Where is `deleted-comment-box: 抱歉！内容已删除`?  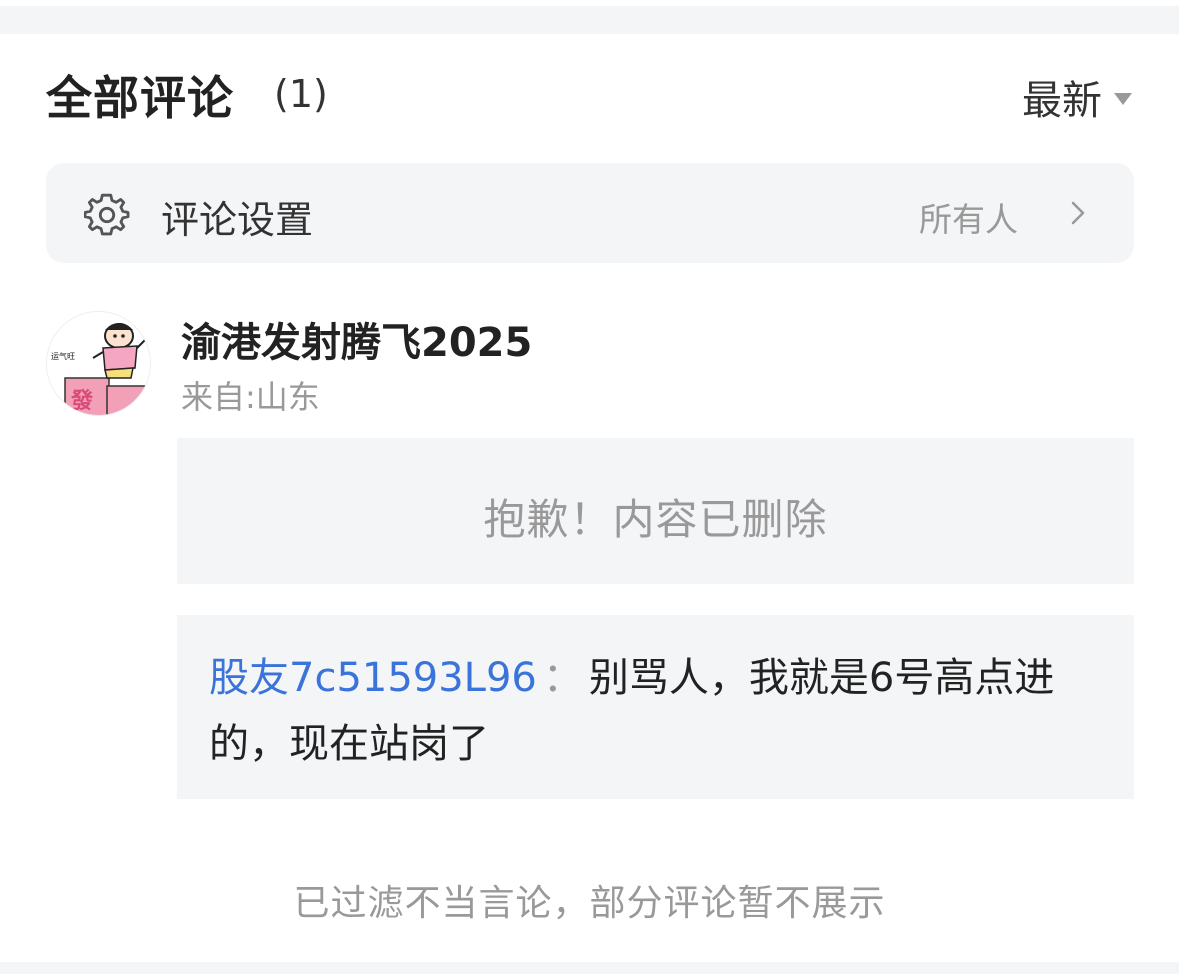
deleted-comment-box: 抱歉！内容已删除 is located at coordinates (655, 511).